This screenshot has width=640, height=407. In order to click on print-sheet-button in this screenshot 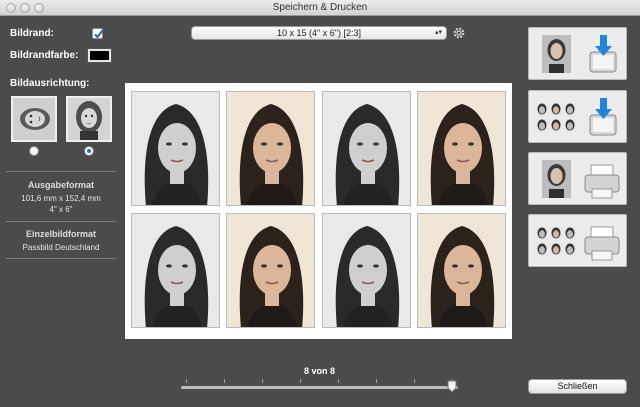, I will do `click(577, 240)`.